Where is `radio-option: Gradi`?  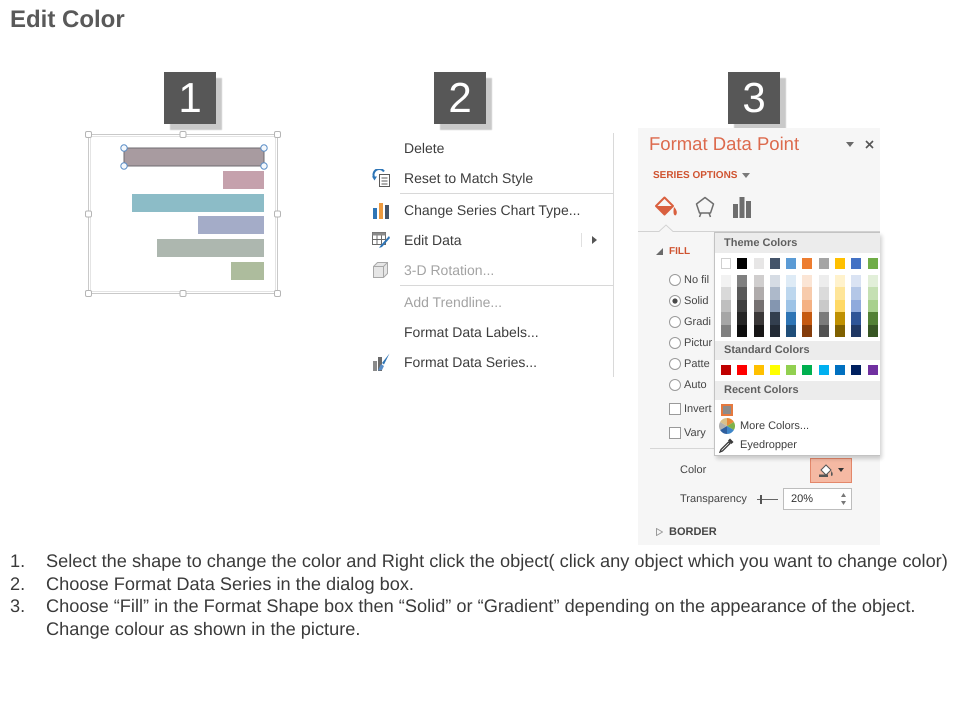
radio-option: Gradi is located at coordinates (690, 321).